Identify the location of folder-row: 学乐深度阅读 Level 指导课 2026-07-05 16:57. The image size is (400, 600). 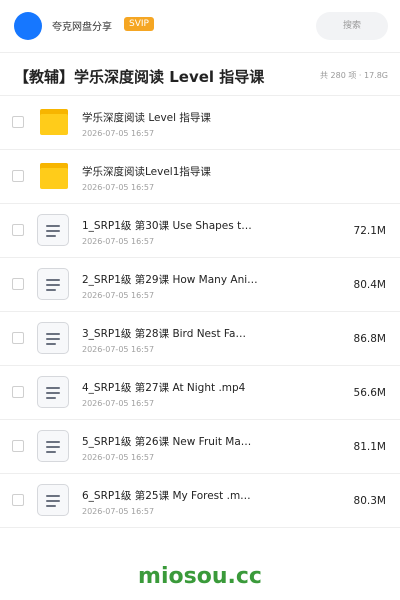
(200, 123).